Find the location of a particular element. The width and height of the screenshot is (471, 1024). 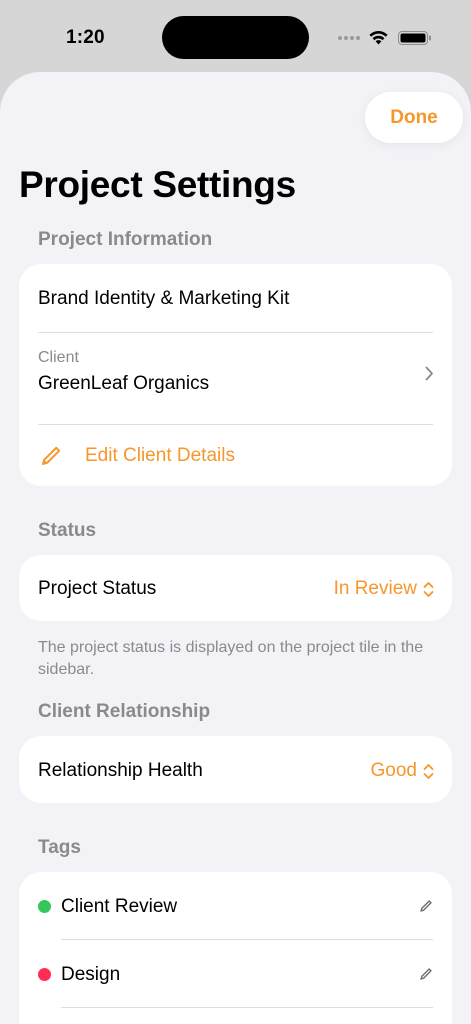

wifi-icon is located at coordinates (378, 38).